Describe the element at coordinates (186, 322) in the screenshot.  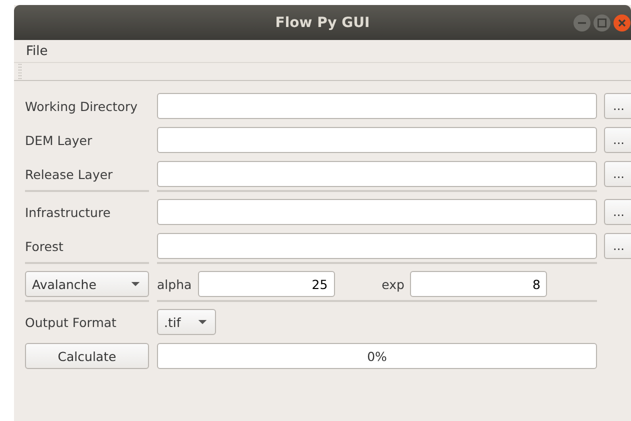
I see `format-dropdown: .tif` at that location.